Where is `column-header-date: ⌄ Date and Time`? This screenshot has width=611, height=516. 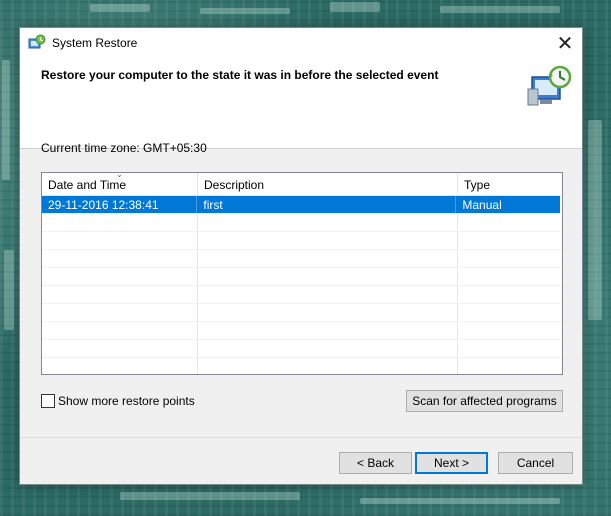
column-header-date: ⌄ Date and Time is located at coordinates (120, 184).